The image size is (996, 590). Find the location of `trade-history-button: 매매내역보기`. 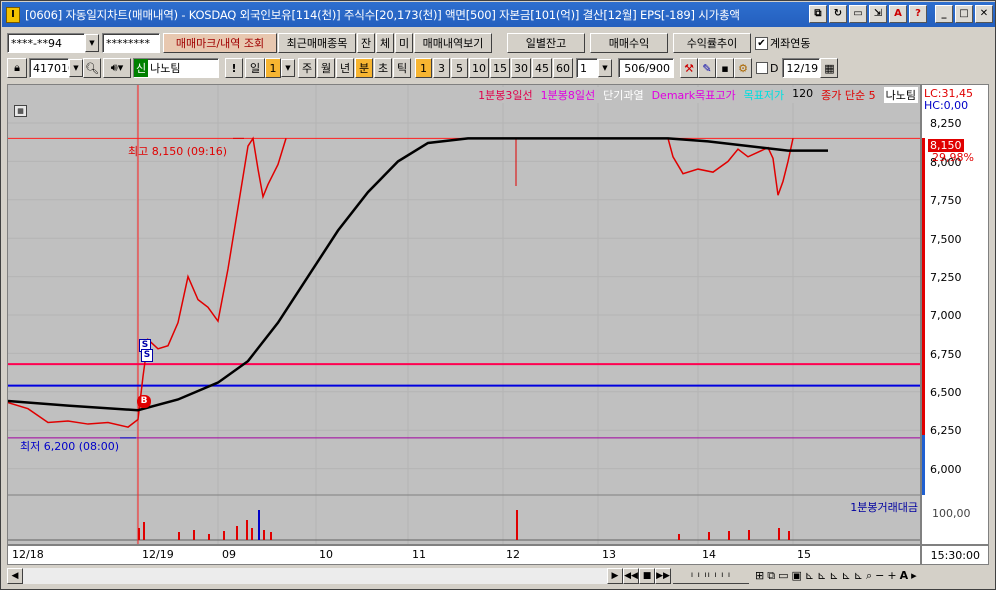

trade-history-button: 매매내역보기 is located at coordinates (453, 43).